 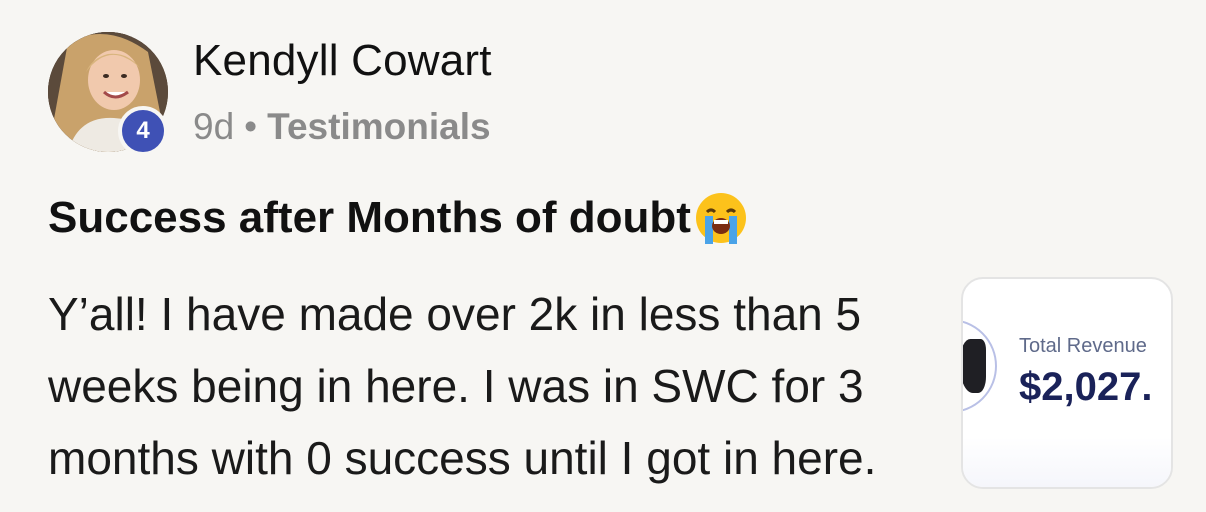 What do you see at coordinates (721, 218) in the screenshot?
I see `loudly-crying-face-icon` at bounding box center [721, 218].